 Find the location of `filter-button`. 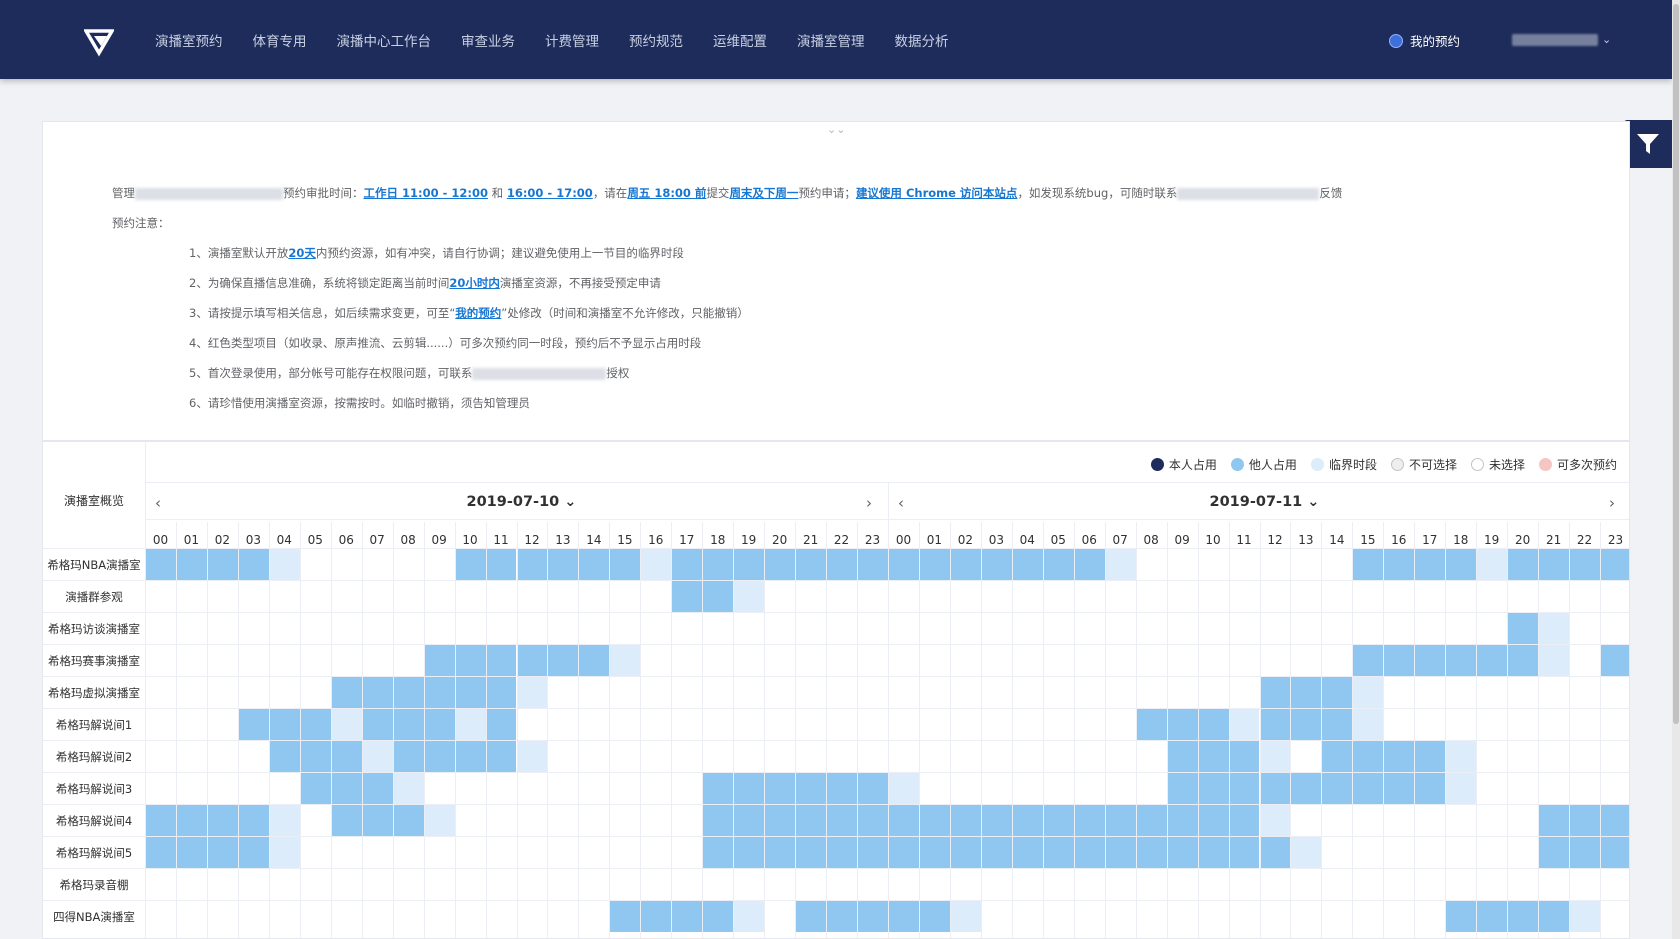

filter-button is located at coordinates (1648, 144).